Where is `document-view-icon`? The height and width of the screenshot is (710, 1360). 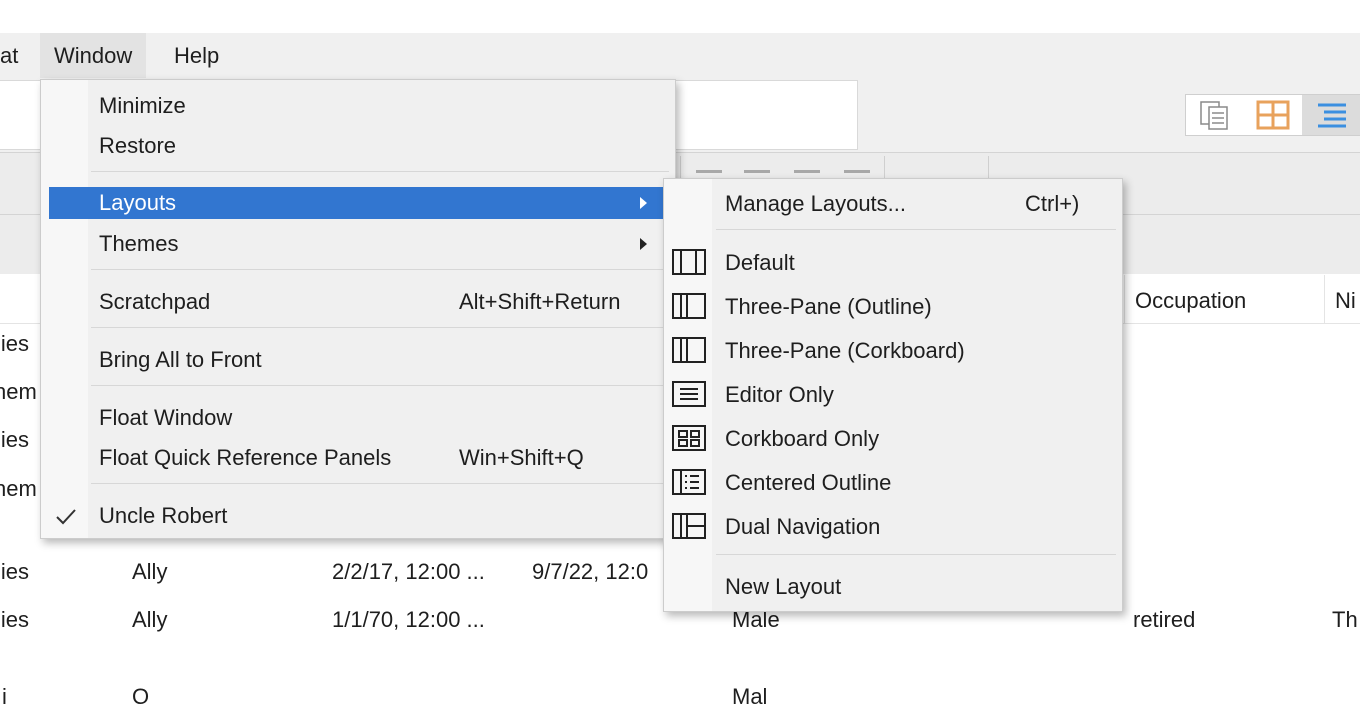 document-view-icon is located at coordinates (1214, 115).